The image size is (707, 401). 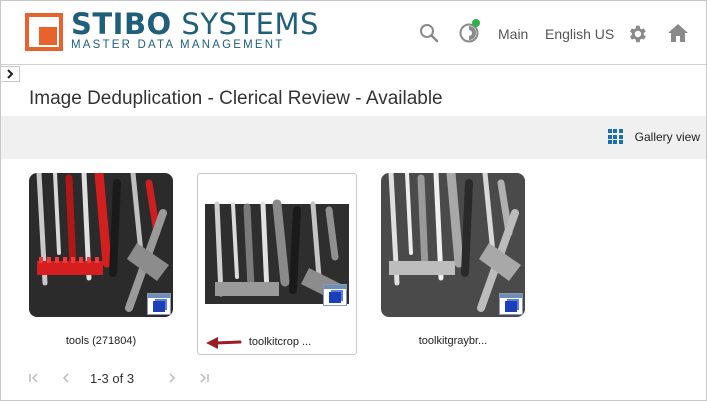 What do you see at coordinates (195, 24) in the screenshot?
I see `logo-wordmark: STIBO SYSTEMS` at bounding box center [195, 24].